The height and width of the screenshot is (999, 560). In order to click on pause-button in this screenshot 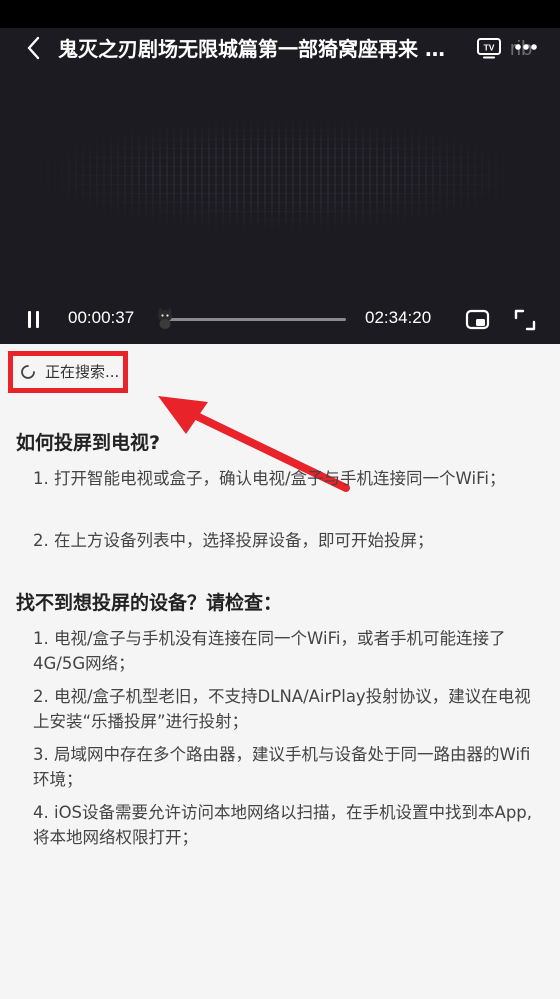, I will do `click(34, 320)`.